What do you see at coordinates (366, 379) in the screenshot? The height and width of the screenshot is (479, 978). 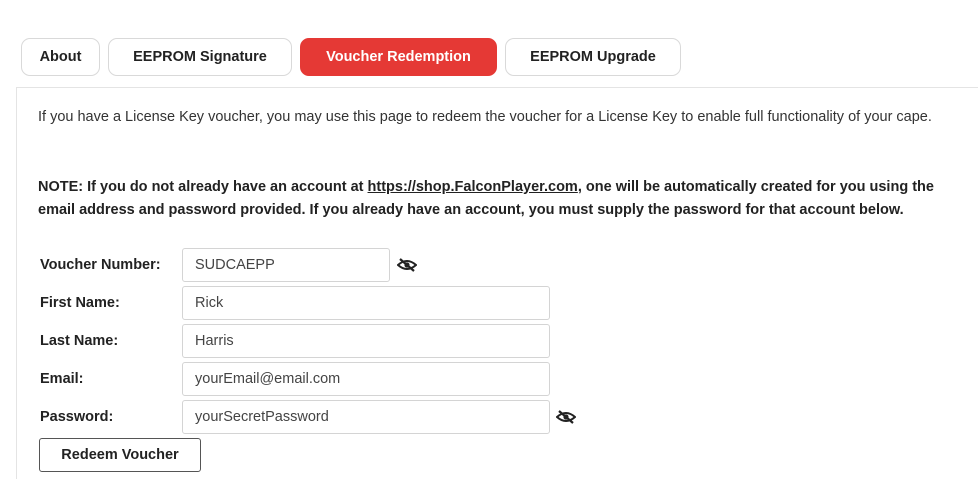 I see `email-input` at bounding box center [366, 379].